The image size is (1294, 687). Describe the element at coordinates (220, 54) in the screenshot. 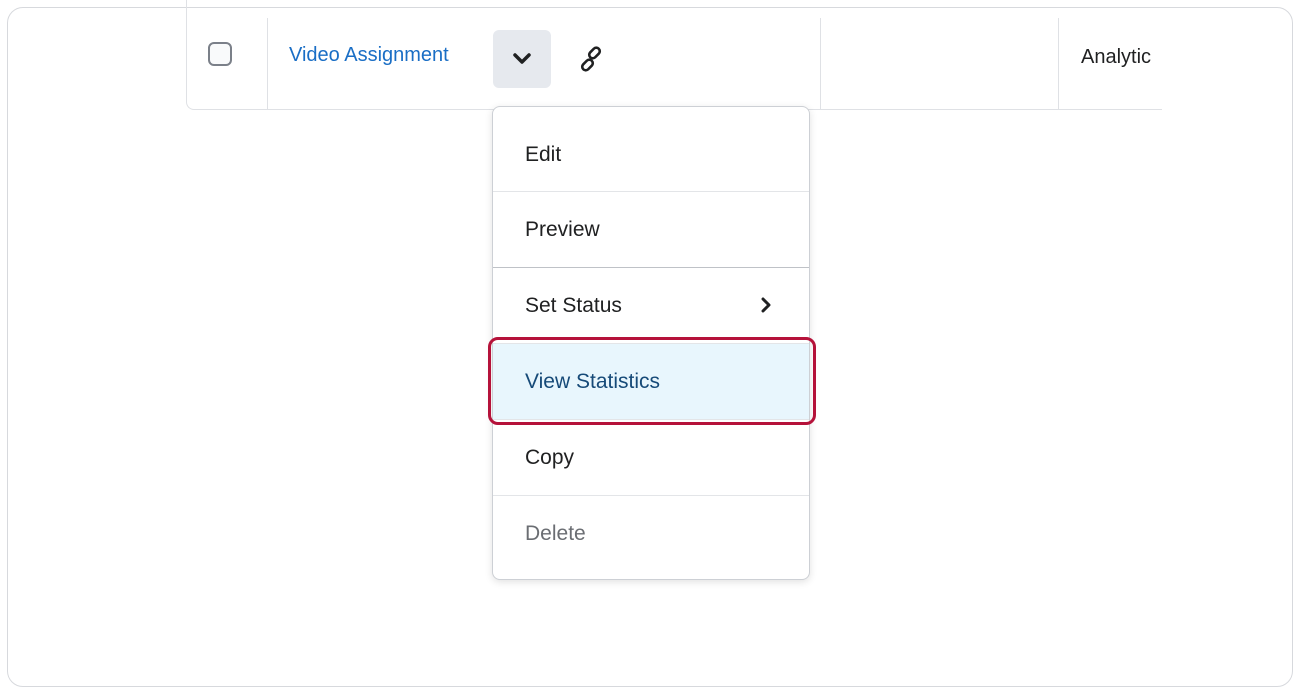

I see `row-select-checkbox` at that location.